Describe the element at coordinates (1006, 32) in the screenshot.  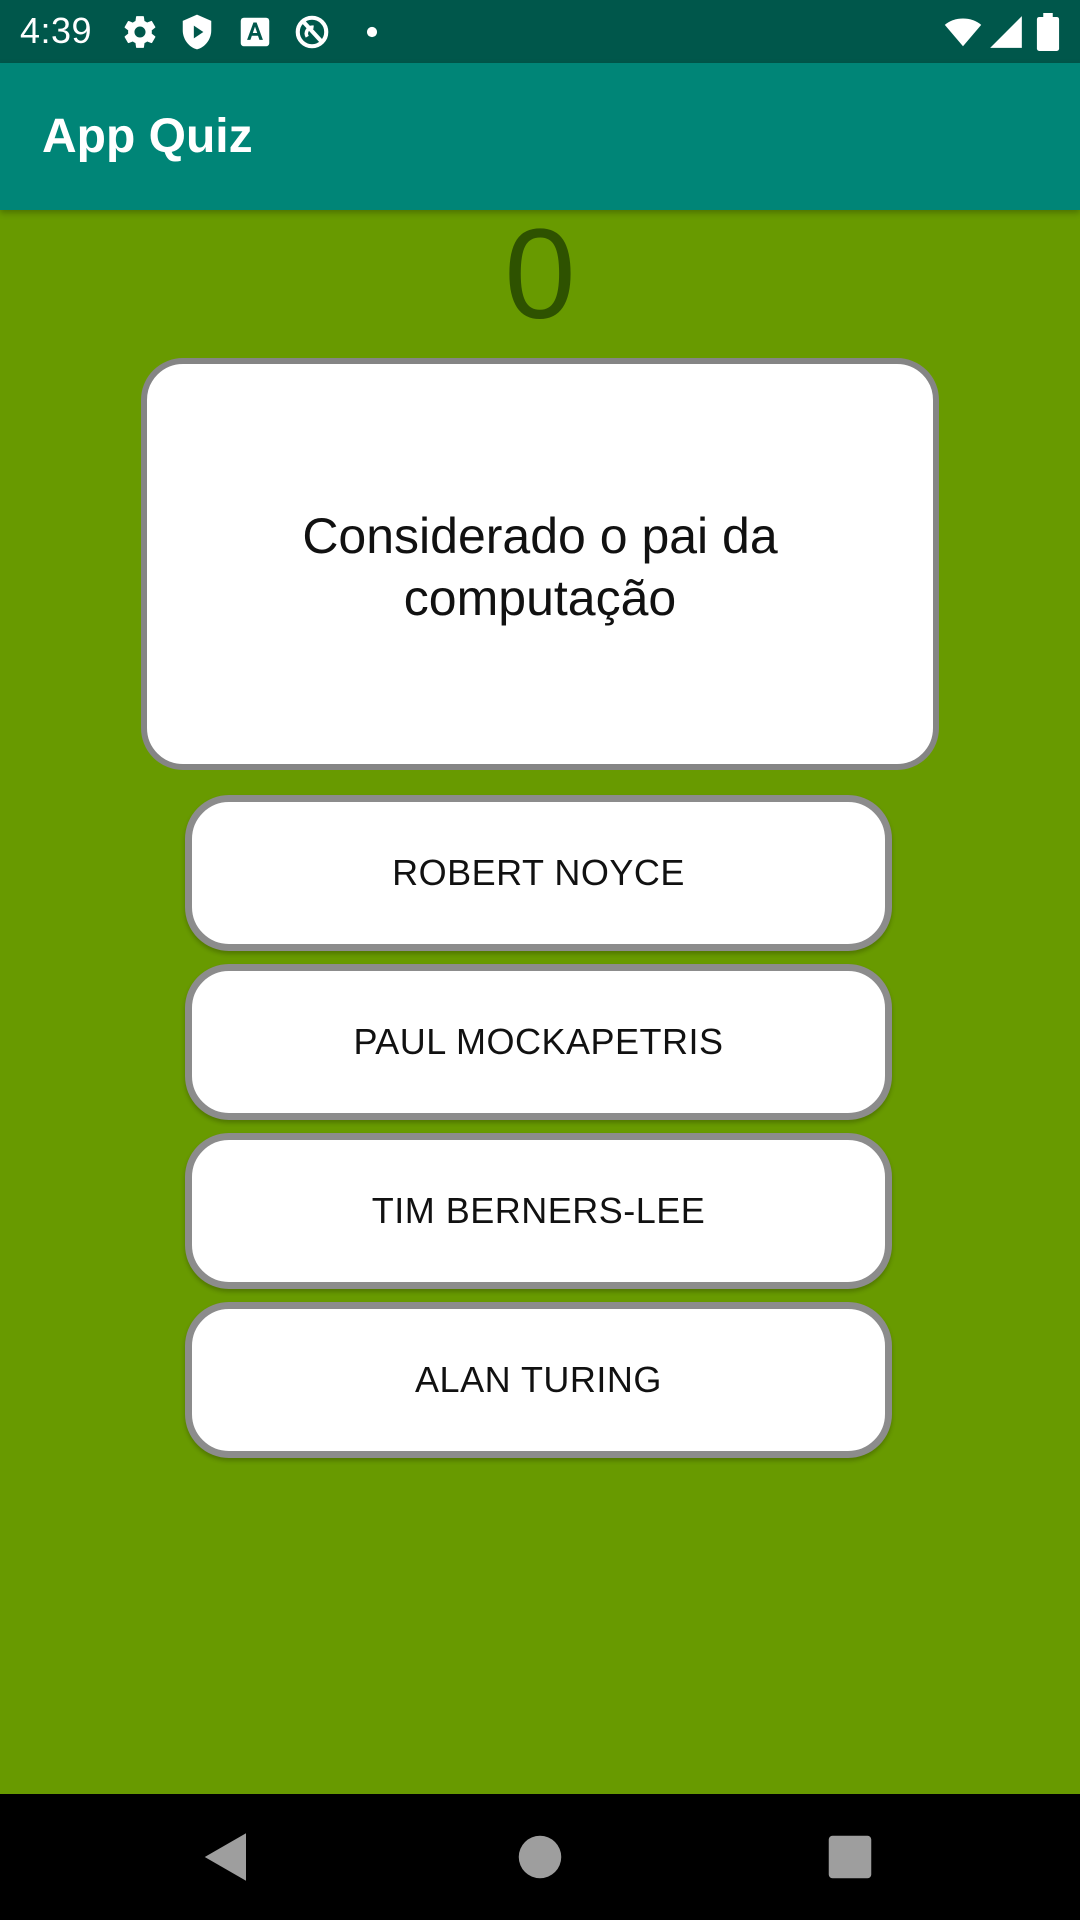
I see `signal-icon` at that location.